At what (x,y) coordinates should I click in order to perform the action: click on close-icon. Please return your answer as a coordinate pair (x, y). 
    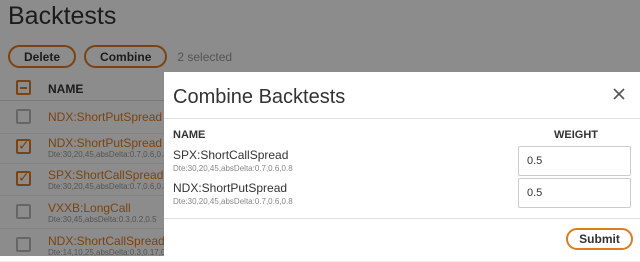
    Looking at the image, I should click on (619, 94).